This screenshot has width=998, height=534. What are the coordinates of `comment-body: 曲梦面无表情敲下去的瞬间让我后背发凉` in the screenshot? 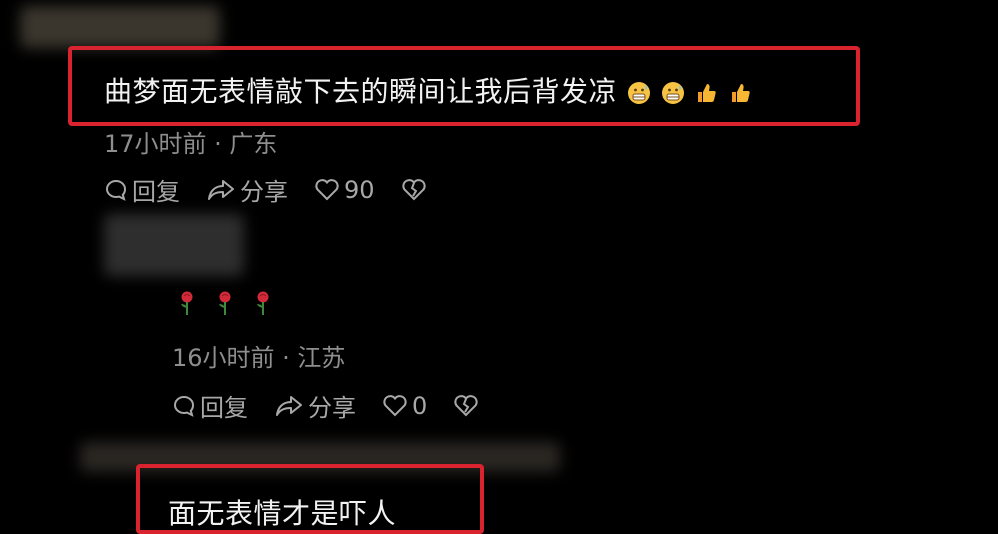 It's located at (361, 91).